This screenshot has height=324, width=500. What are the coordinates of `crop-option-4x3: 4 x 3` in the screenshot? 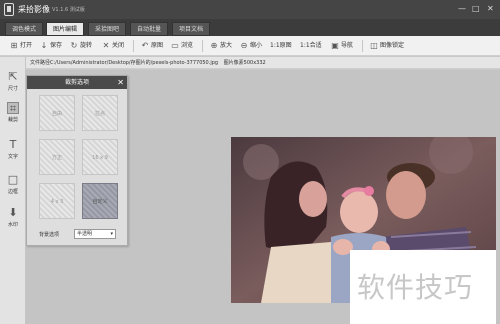 It's located at (57, 201).